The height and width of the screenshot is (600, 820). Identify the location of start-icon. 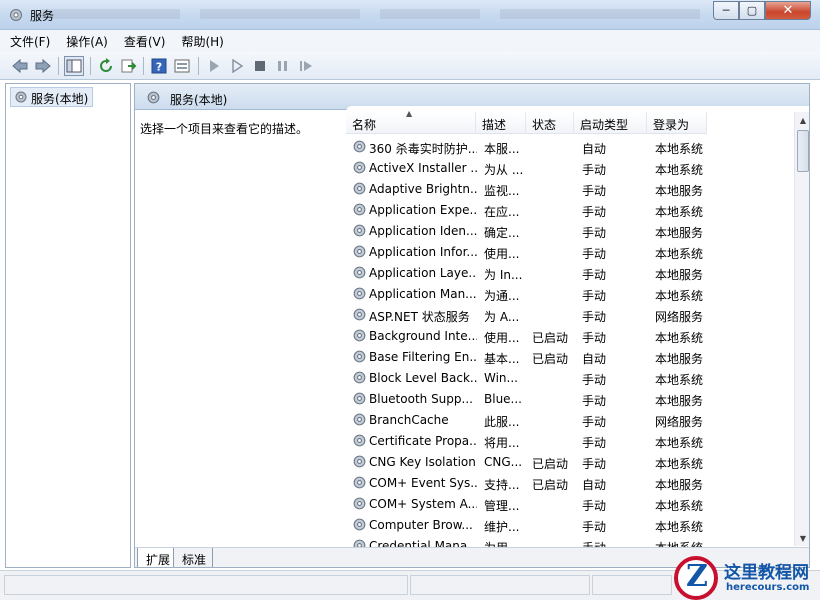
(214, 66).